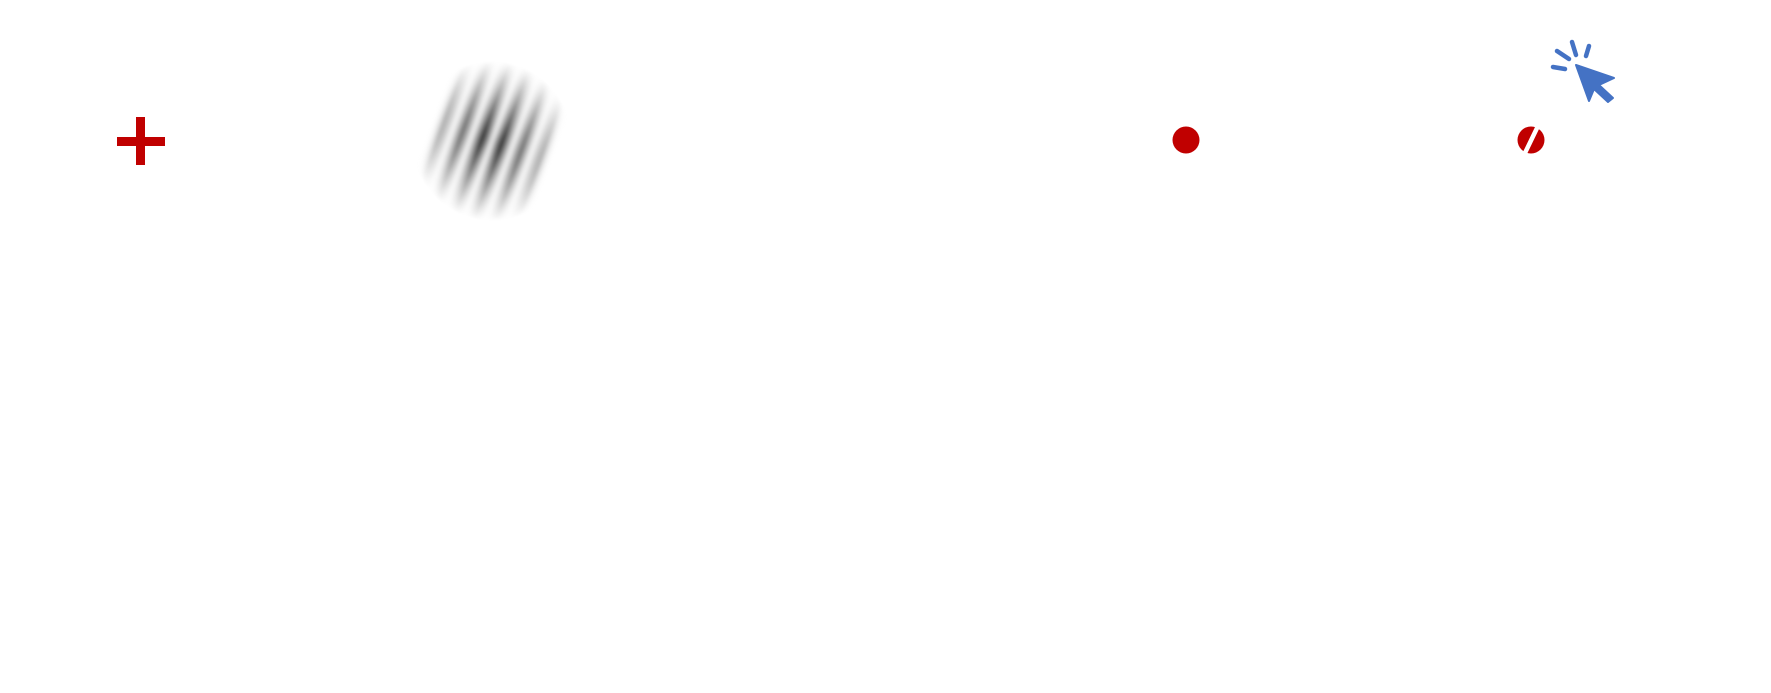 The width and height of the screenshot is (1771, 693). I want to click on tilted-grating, so click(492, 141).